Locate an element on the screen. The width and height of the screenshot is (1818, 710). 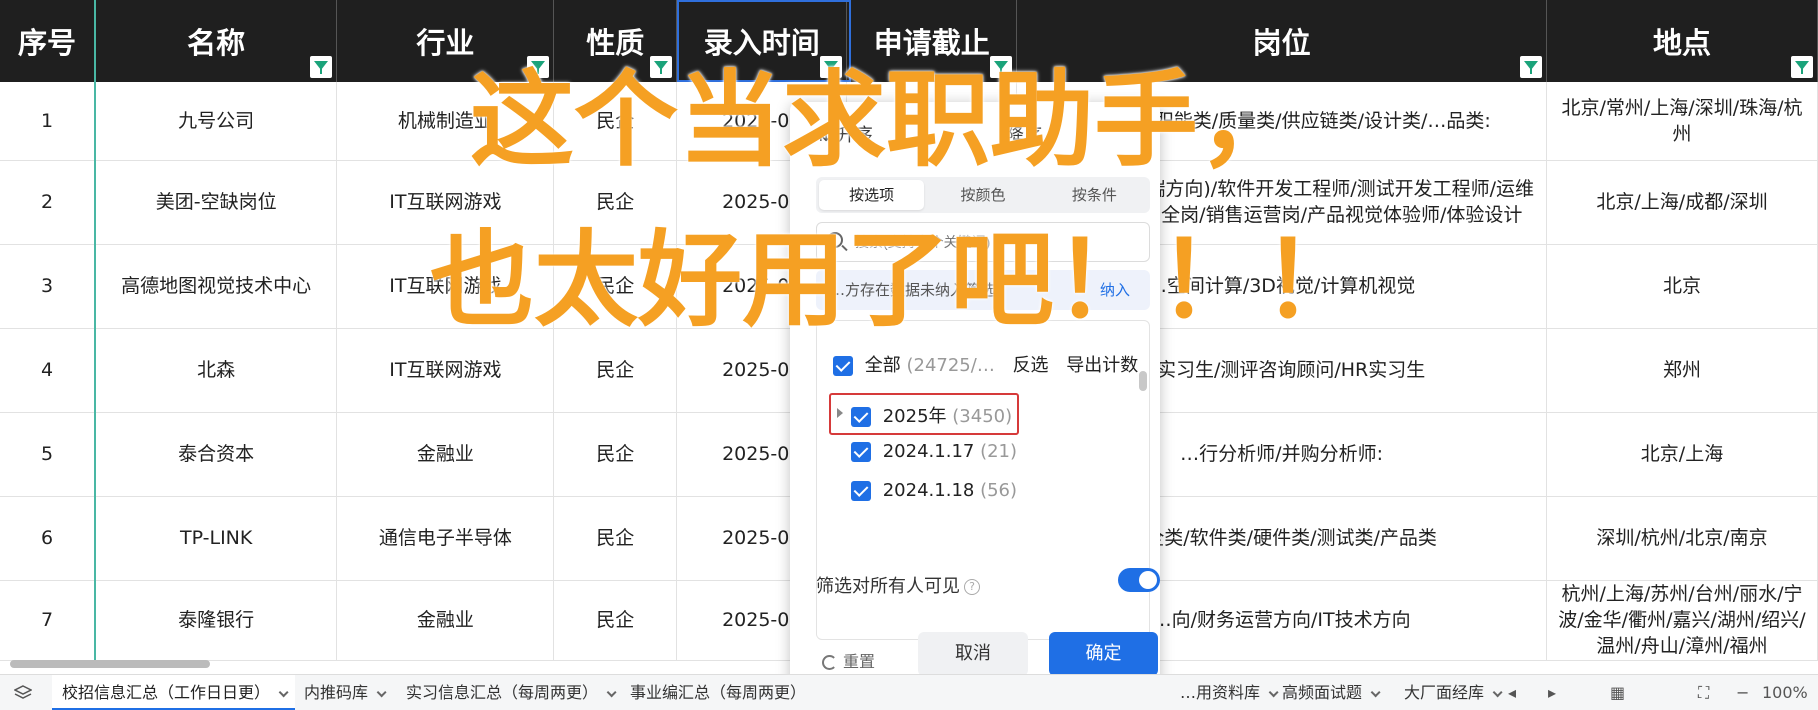
table-cell: 5 is located at coordinates (48, 454).